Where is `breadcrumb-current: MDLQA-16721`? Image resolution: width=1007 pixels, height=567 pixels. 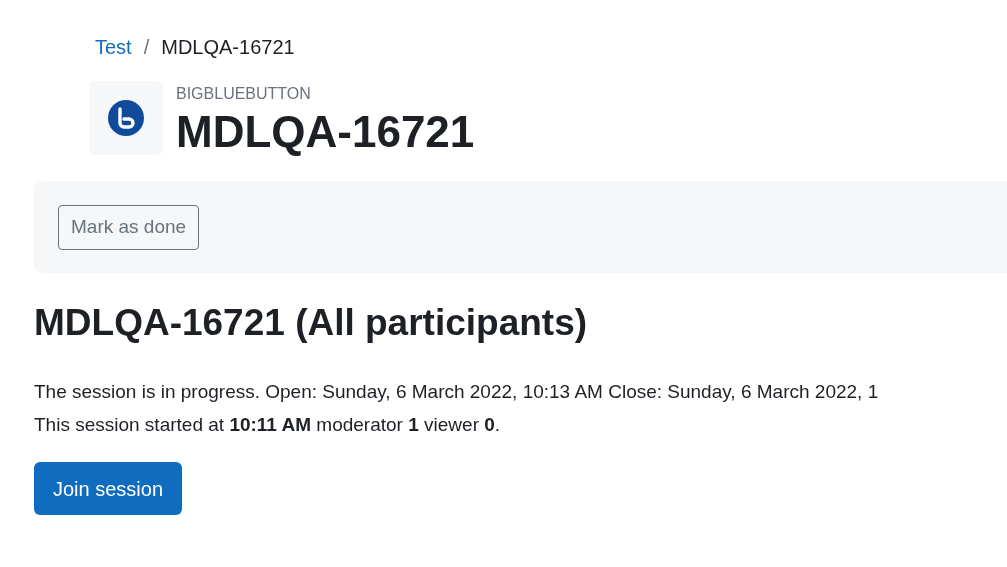 breadcrumb-current: MDLQA-16721 is located at coordinates (228, 47).